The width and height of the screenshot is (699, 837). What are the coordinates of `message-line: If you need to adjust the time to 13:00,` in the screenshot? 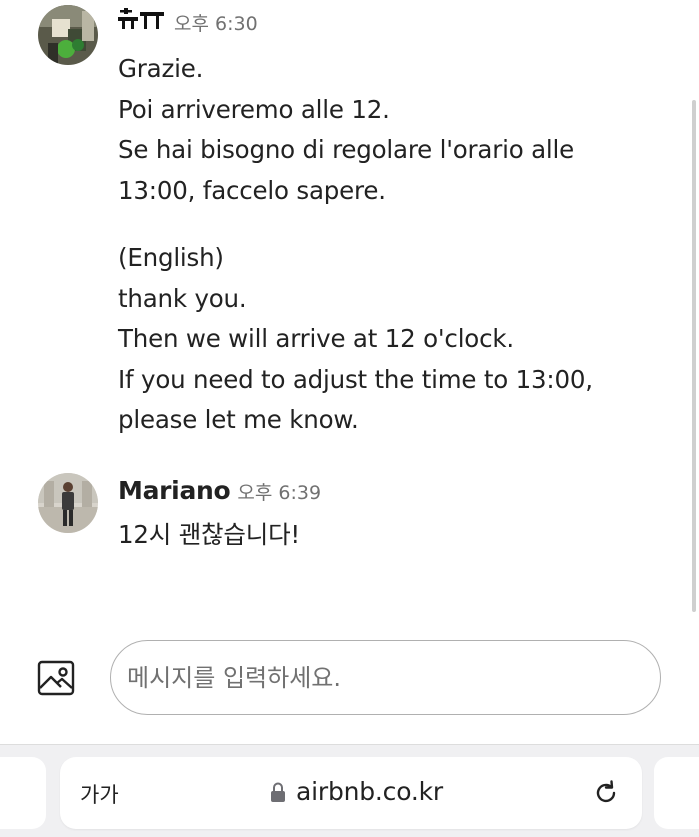 It's located at (355, 379).